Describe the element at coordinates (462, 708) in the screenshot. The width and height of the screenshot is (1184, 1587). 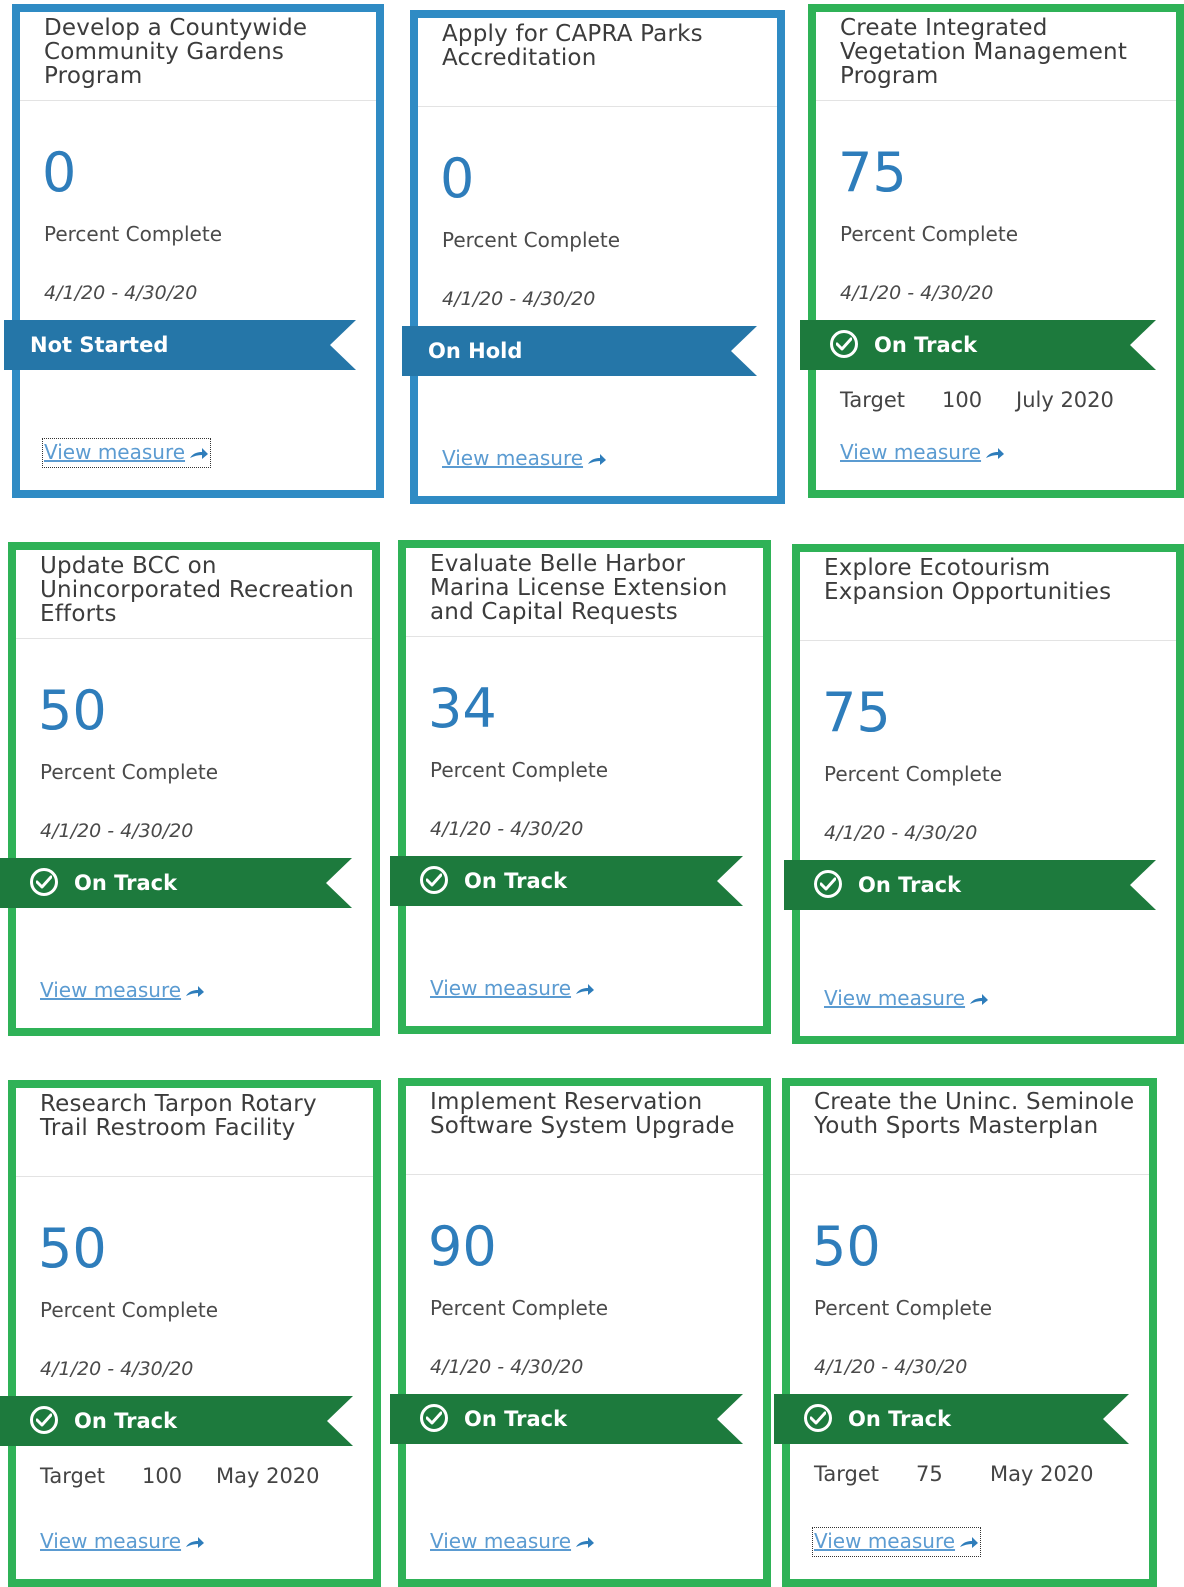
I see `percent-complete-value: 34` at that location.